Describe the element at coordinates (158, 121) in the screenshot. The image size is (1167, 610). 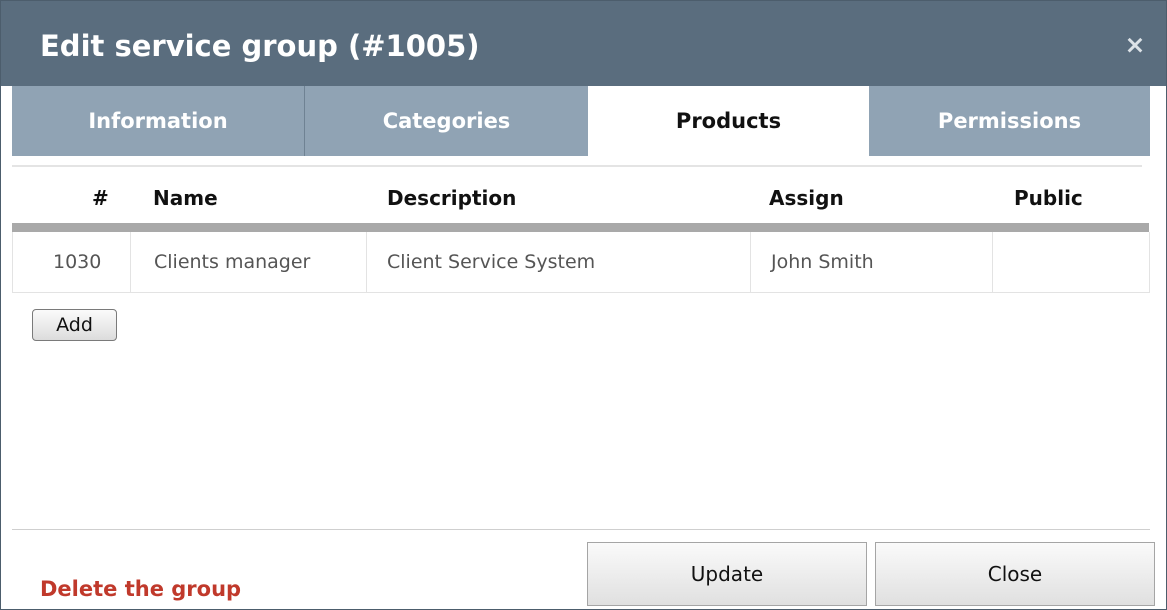
I see `tab-information: Information` at that location.